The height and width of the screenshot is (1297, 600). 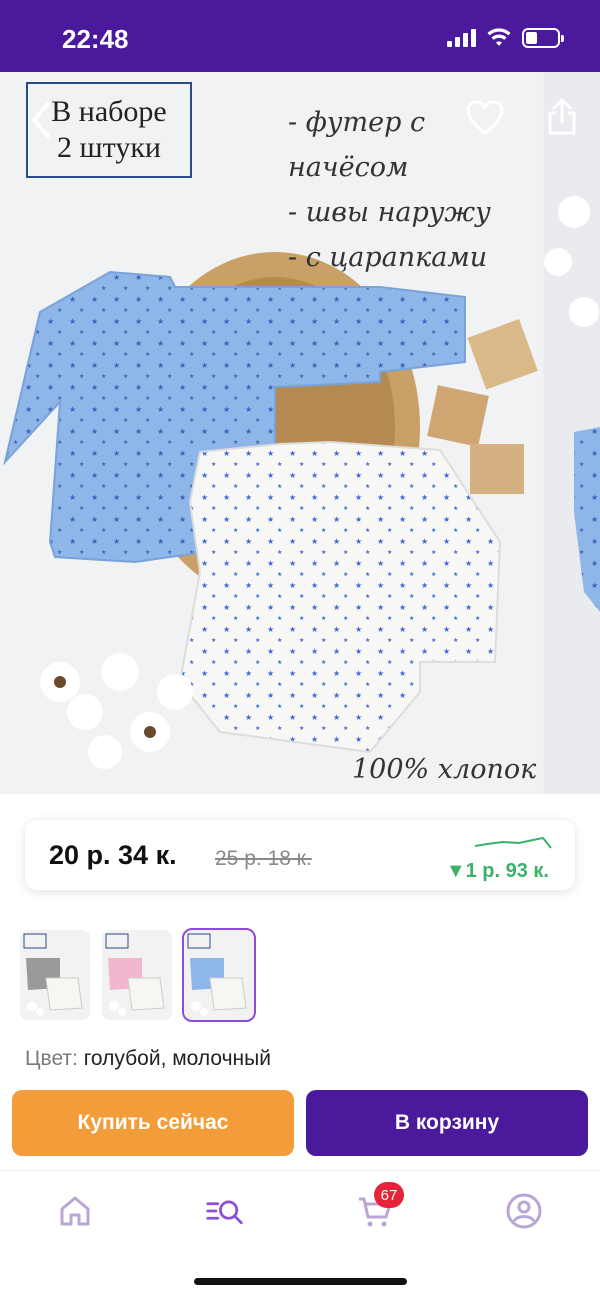 I want to click on set-label-line2: 2 штуки, so click(x=109, y=147).